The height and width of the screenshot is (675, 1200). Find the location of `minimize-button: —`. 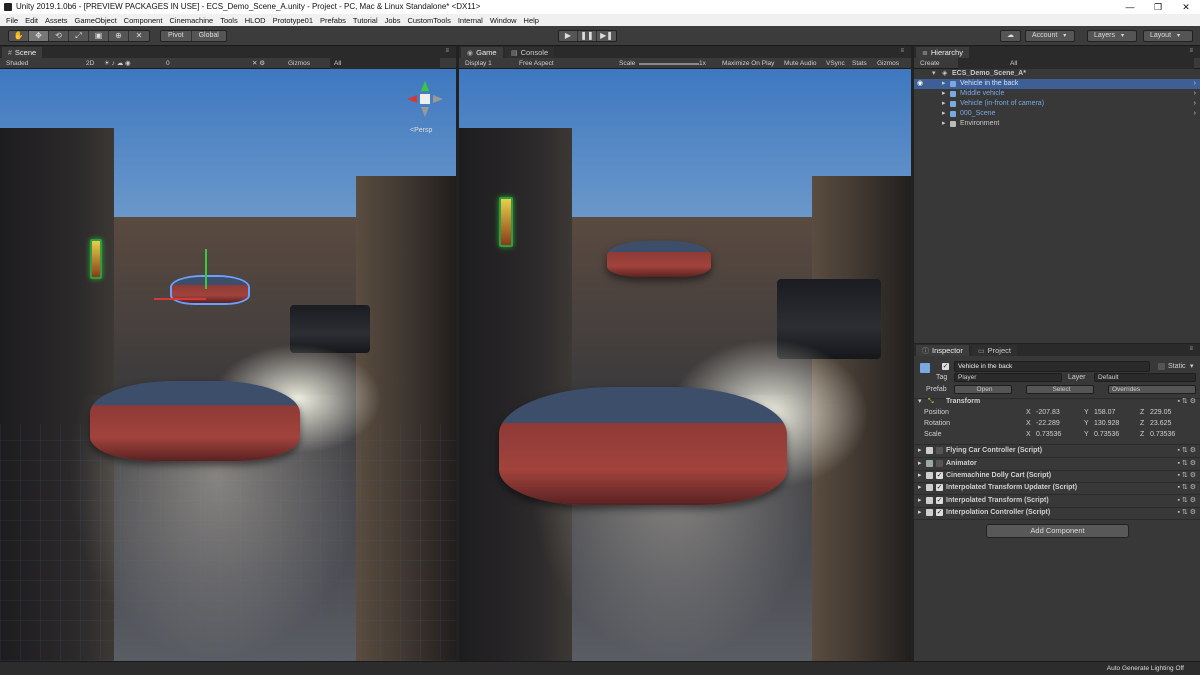

minimize-button: — is located at coordinates (1130, 7).